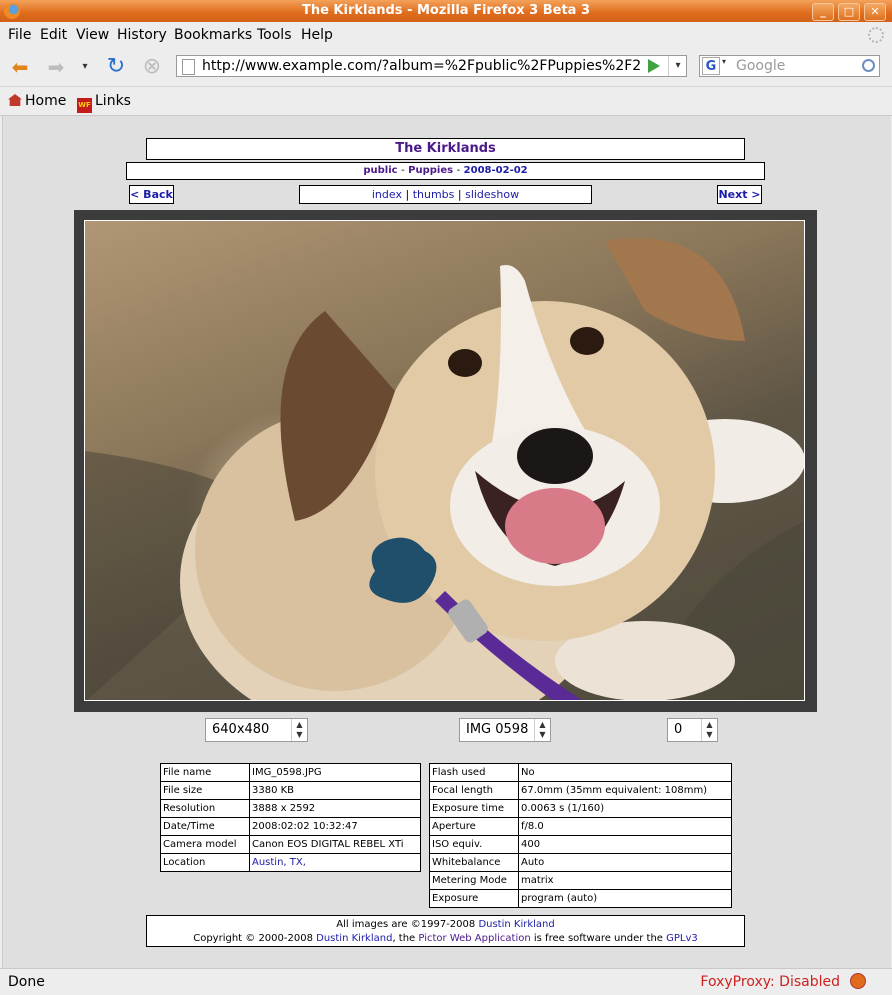  What do you see at coordinates (760, 66) in the screenshot?
I see `search-input: Google` at bounding box center [760, 66].